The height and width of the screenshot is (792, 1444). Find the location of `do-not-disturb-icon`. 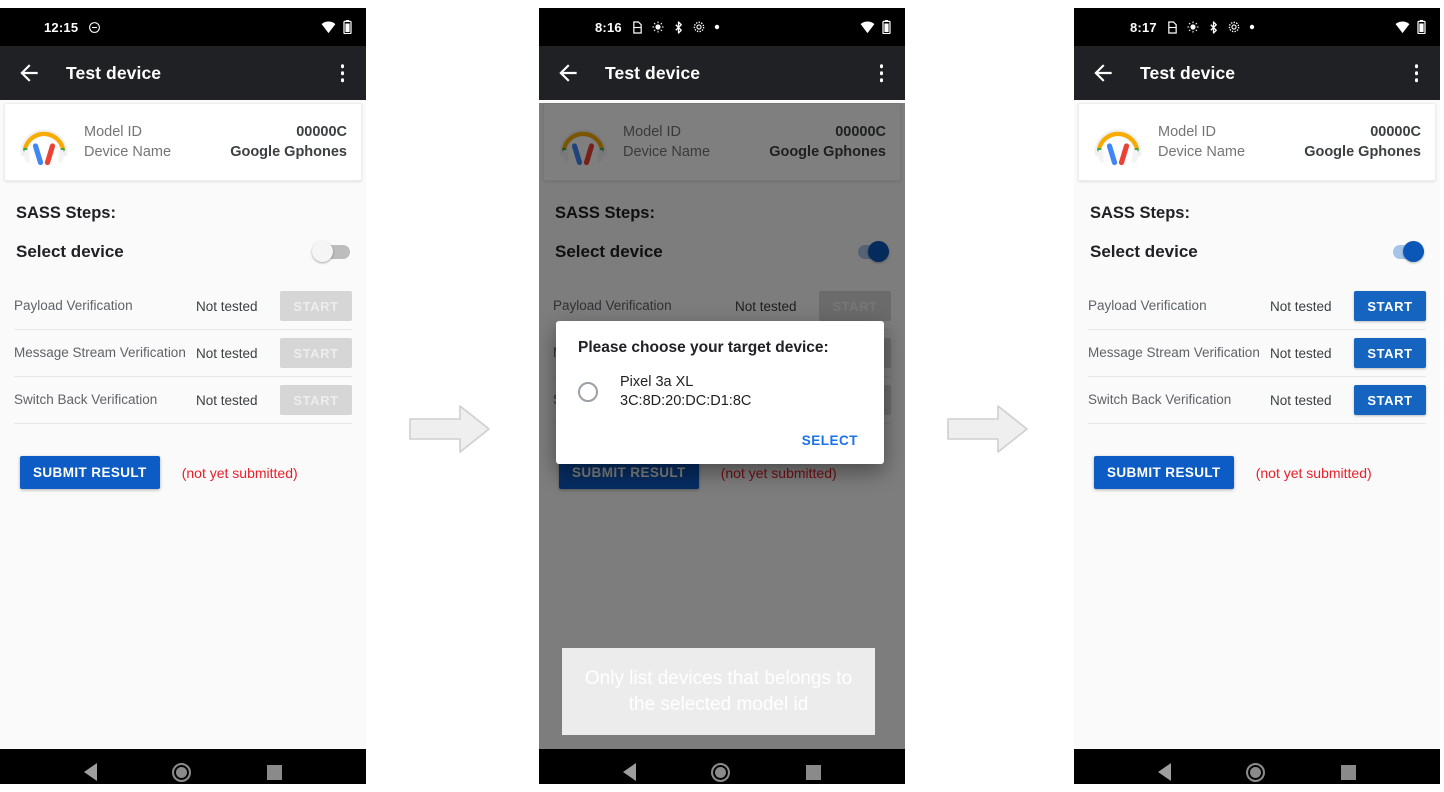

do-not-disturb-icon is located at coordinates (94, 27).